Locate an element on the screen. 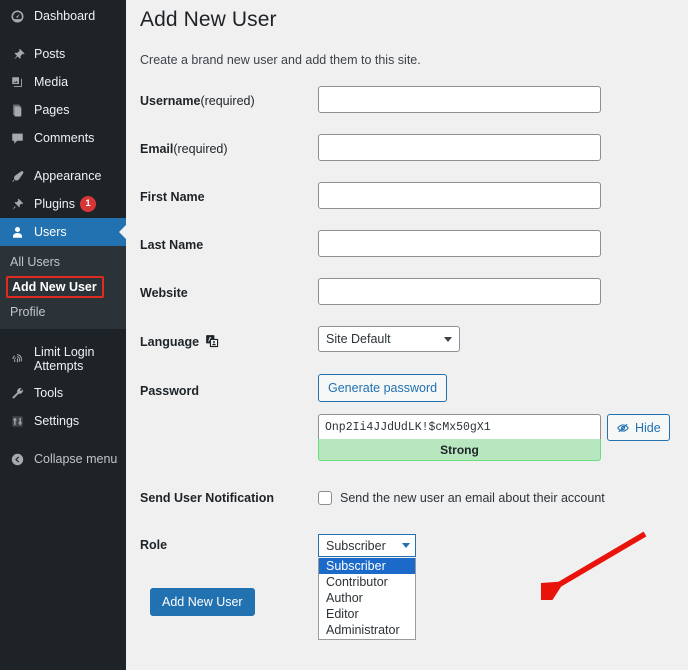  label-text: Language is located at coordinates (170, 341).